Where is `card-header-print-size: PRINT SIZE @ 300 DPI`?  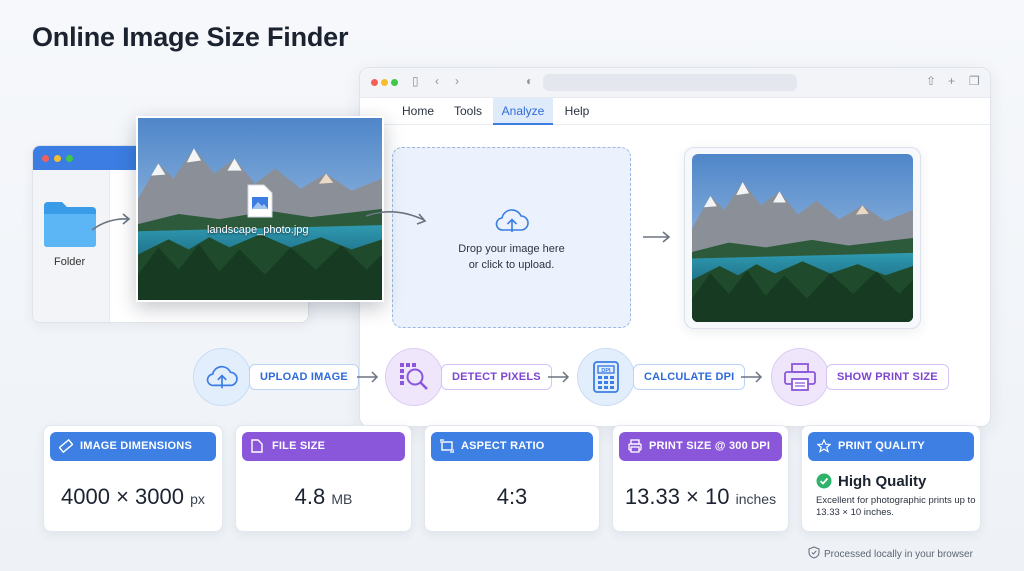
card-header-print-size: PRINT SIZE @ 300 DPI is located at coordinates (700, 446).